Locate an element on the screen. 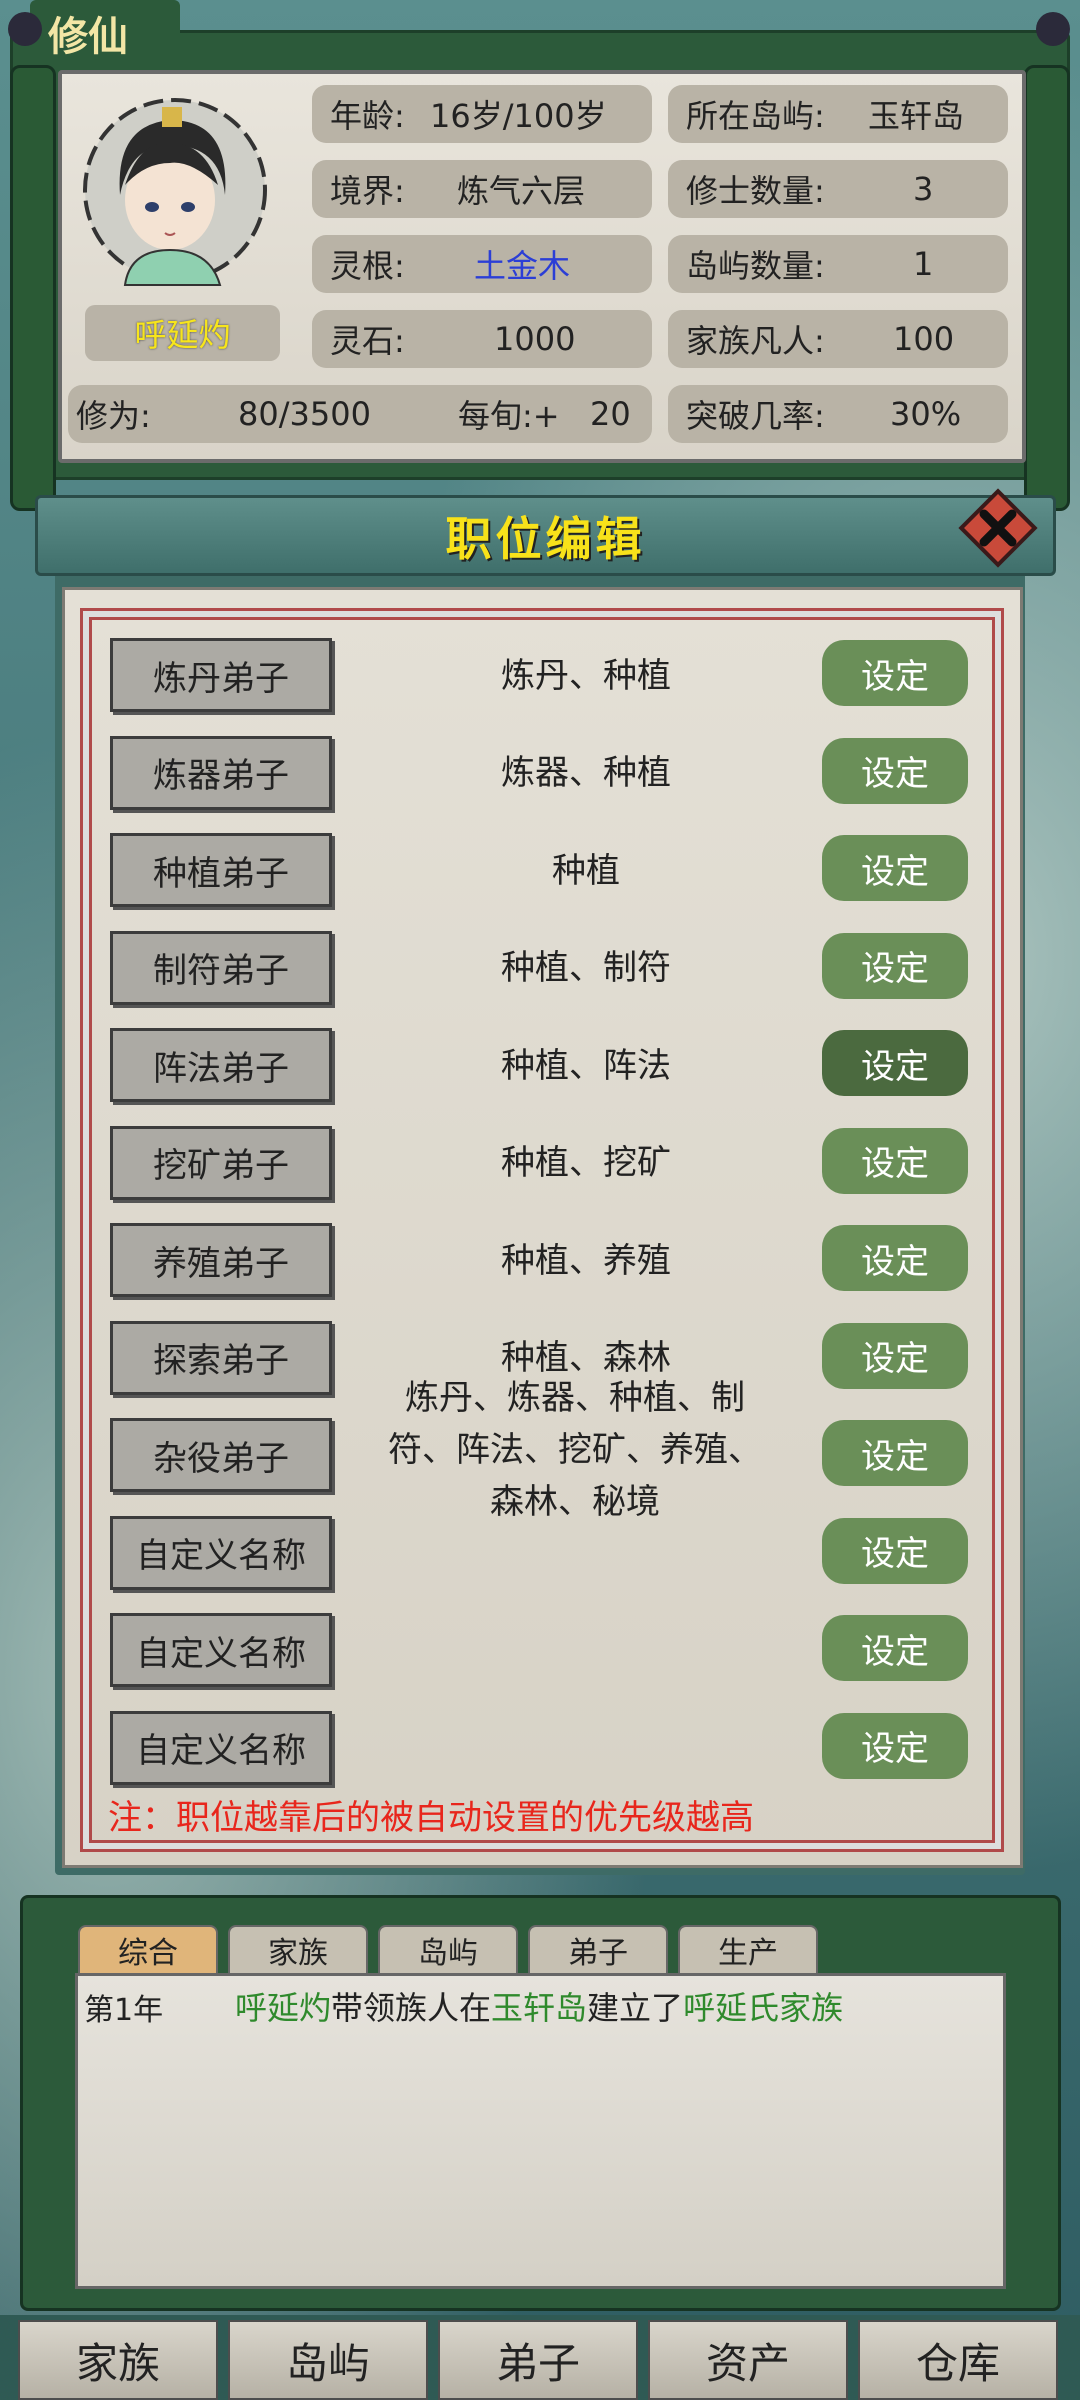 Image resolution: width=1080 pixels, height=2400 pixels. age-label: 年龄: is located at coordinates (367, 116).